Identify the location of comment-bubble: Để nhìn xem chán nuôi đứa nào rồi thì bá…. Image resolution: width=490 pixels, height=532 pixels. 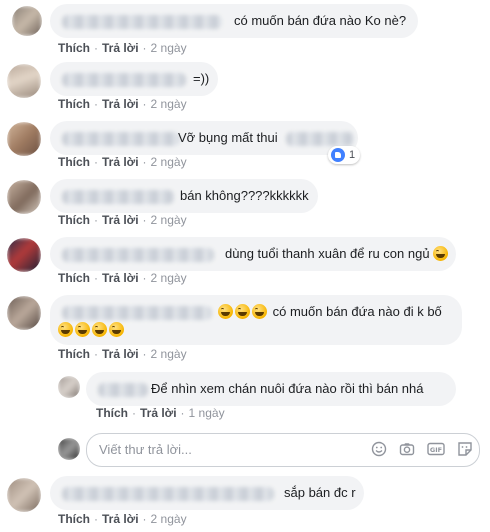
(271, 389).